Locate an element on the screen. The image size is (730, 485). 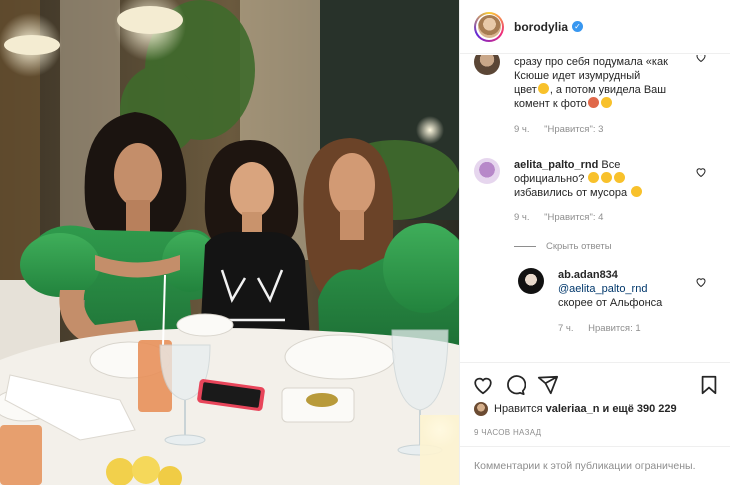
post-header: borodylia ✓ is located at coordinates (595, 27).